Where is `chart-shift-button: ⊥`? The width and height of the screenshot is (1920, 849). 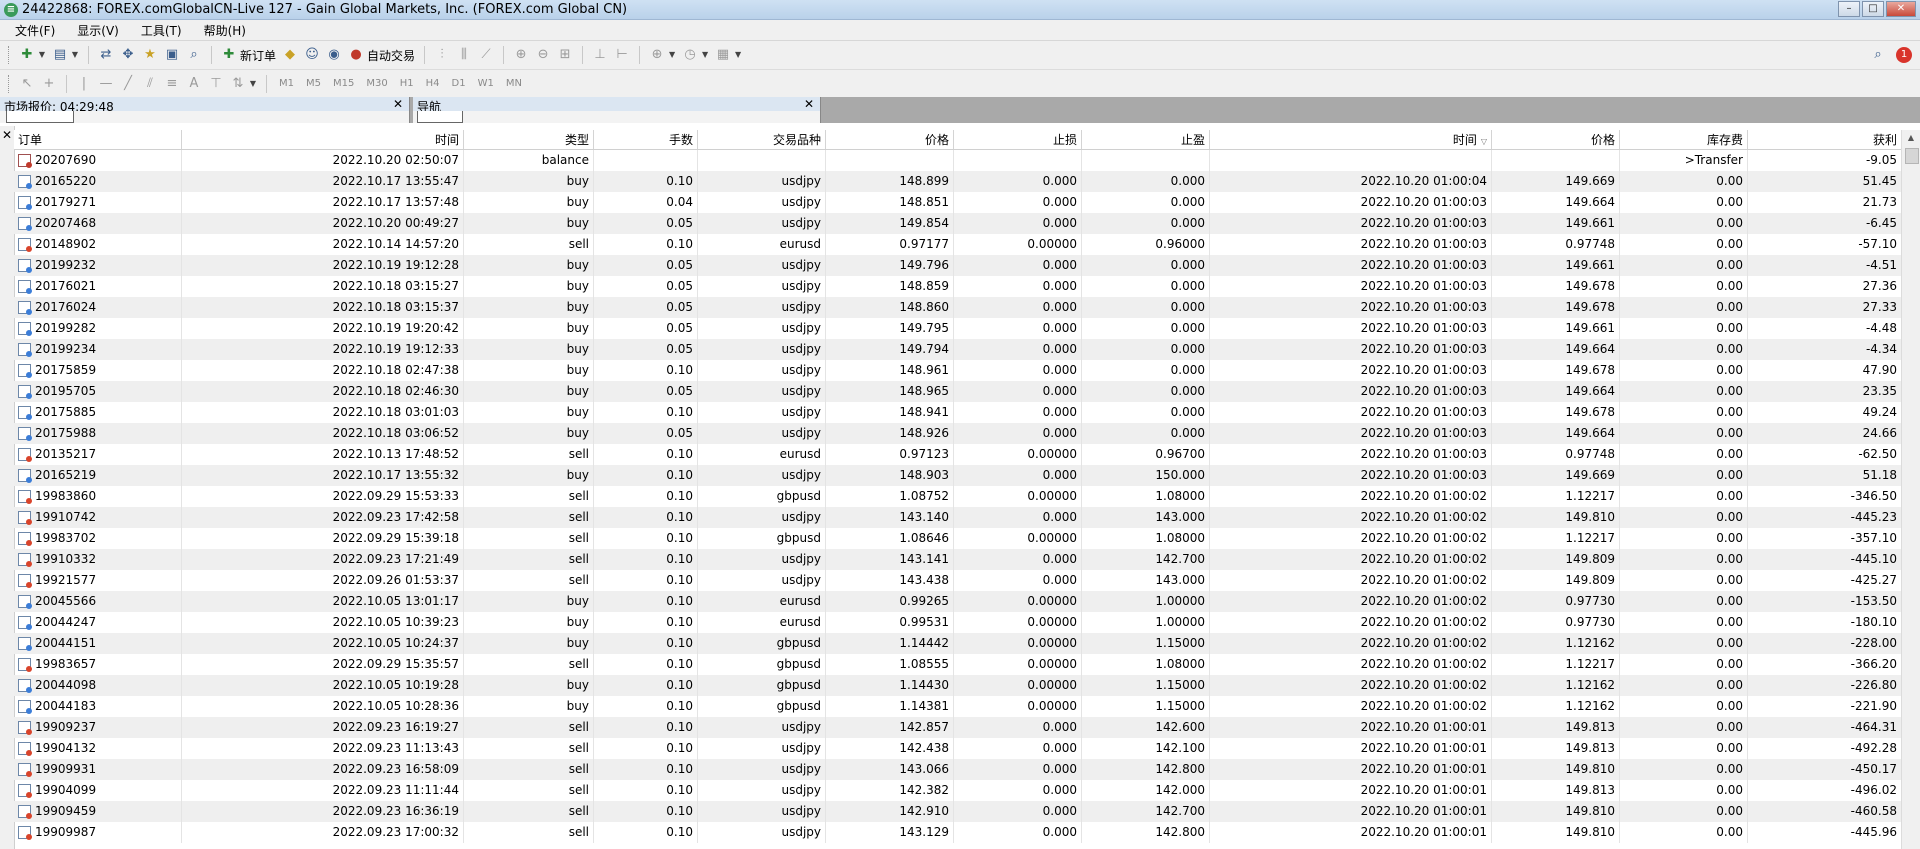 chart-shift-button: ⊥ is located at coordinates (600, 55).